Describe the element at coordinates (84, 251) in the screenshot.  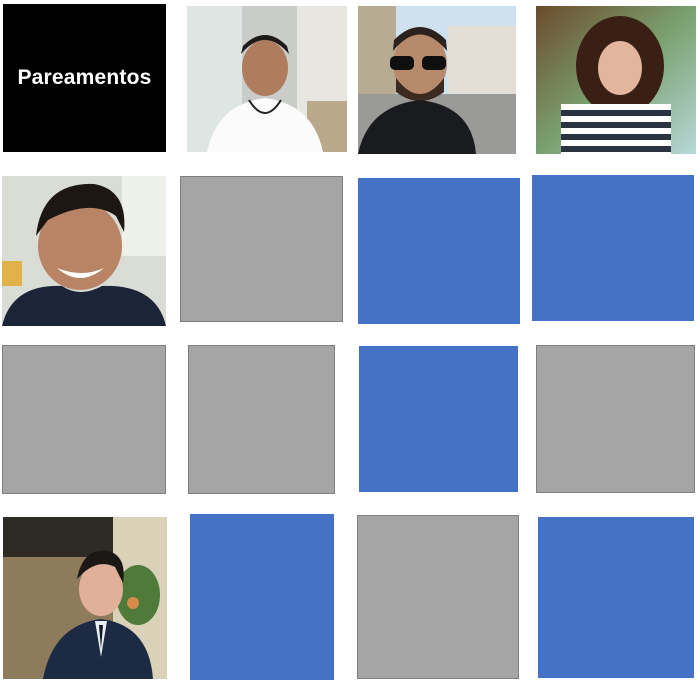
I see `photo-man-smiling-hoodie` at that location.